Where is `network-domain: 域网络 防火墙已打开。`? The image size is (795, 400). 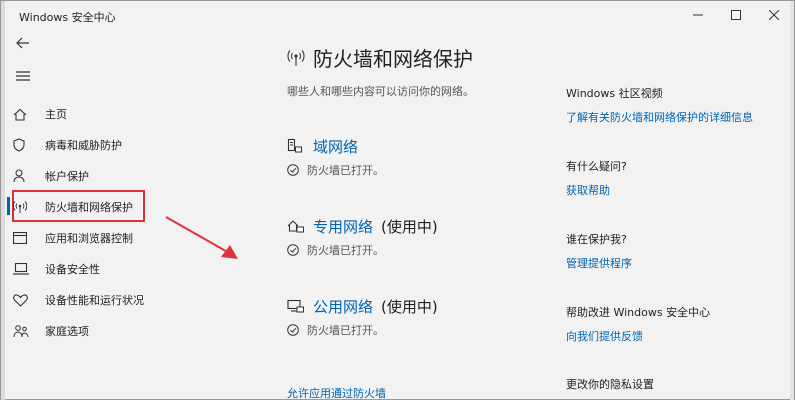 network-domain: 域网络 防火墙已打开。 is located at coordinates (335, 157).